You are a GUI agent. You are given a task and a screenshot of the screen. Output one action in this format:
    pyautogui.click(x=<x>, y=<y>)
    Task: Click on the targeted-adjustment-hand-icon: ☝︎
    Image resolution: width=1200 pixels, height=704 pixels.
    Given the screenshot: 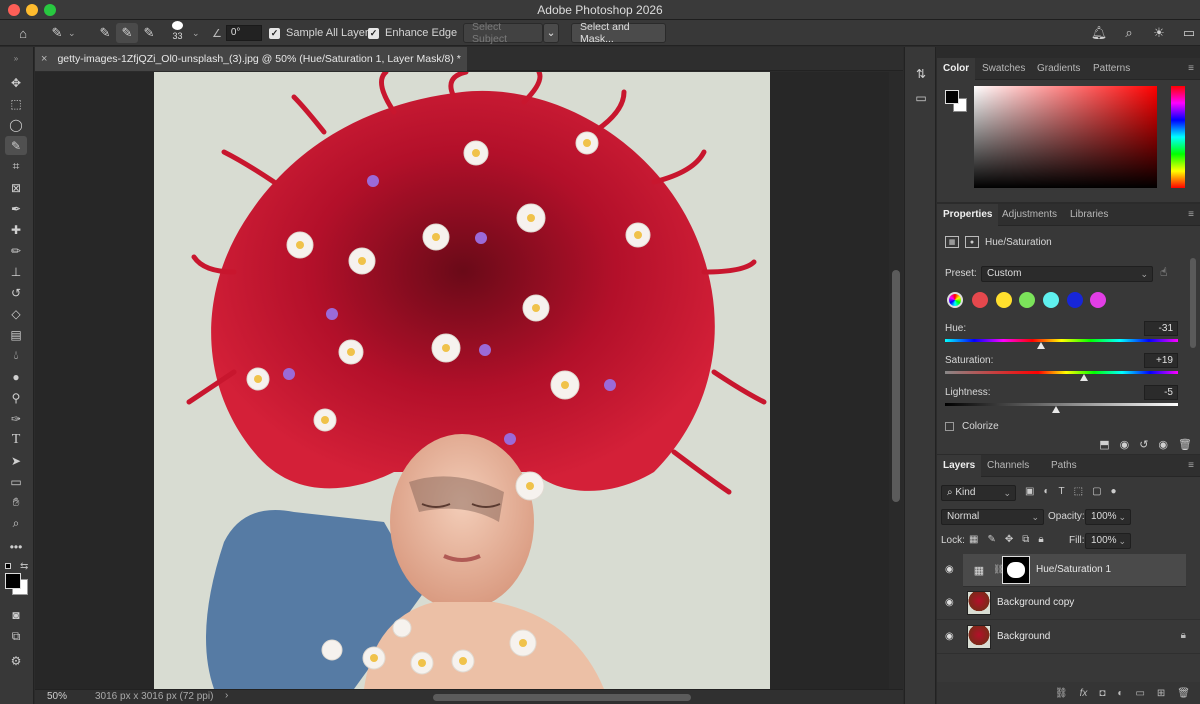 What is the action you would take?
    pyautogui.click(x=1163, y=272)
    